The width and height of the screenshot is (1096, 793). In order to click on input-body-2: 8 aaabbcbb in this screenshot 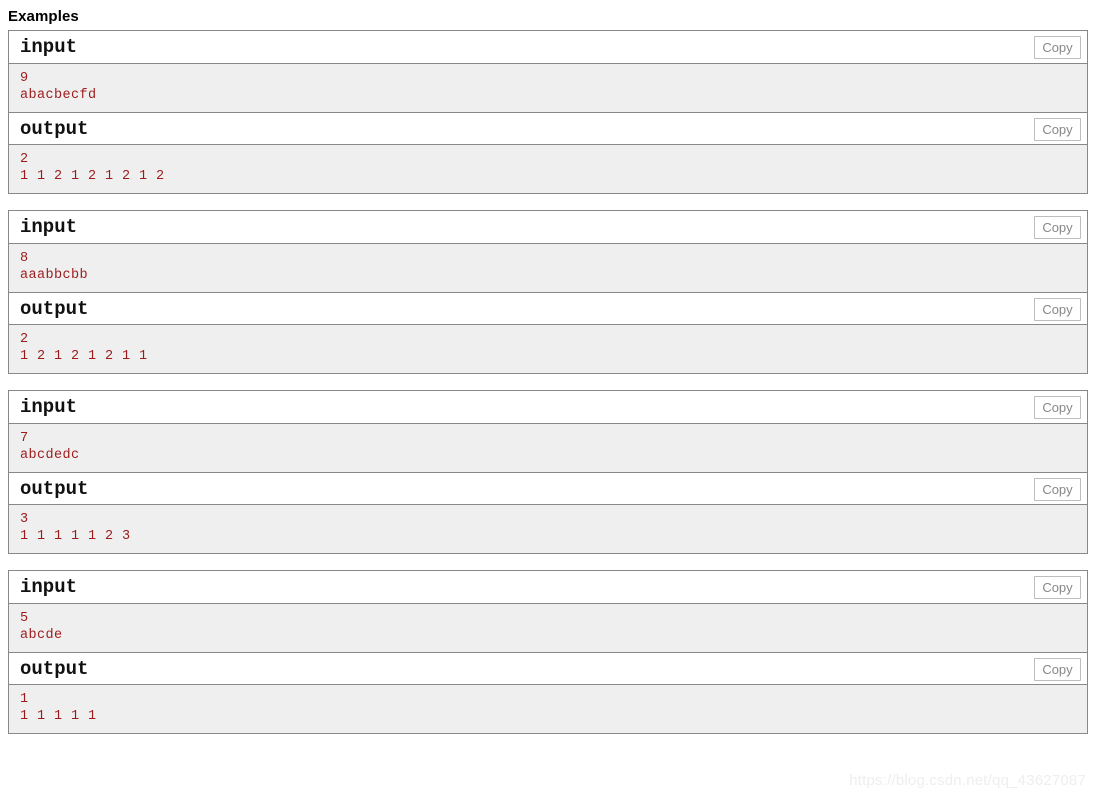, I will do `click(548, 268)`.